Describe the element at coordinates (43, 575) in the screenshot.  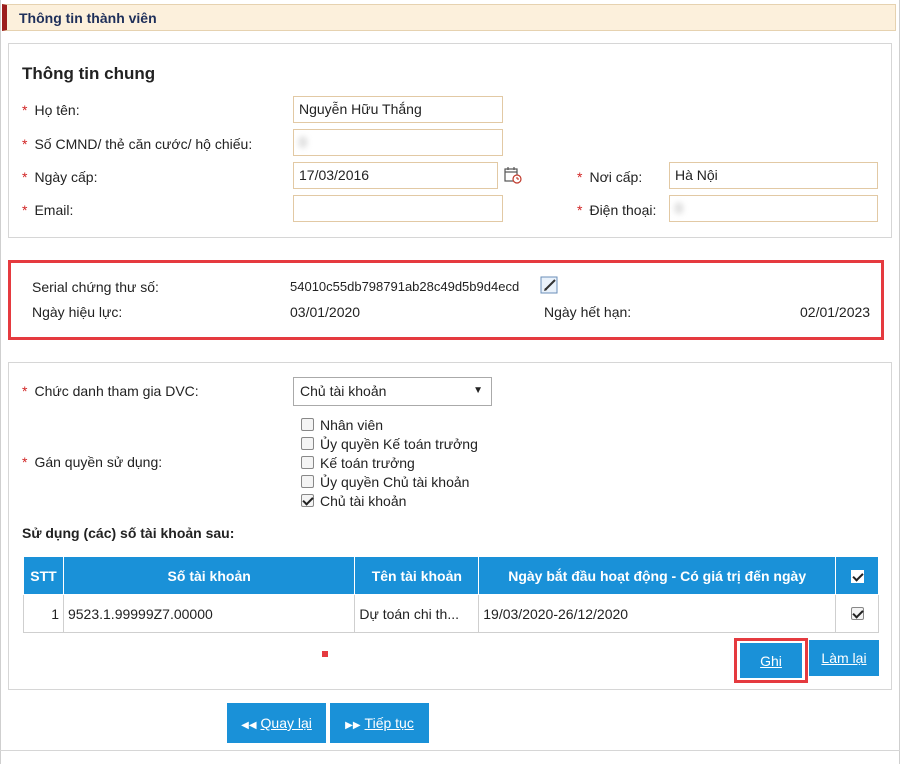
I see `col-stt: STT` at that location.